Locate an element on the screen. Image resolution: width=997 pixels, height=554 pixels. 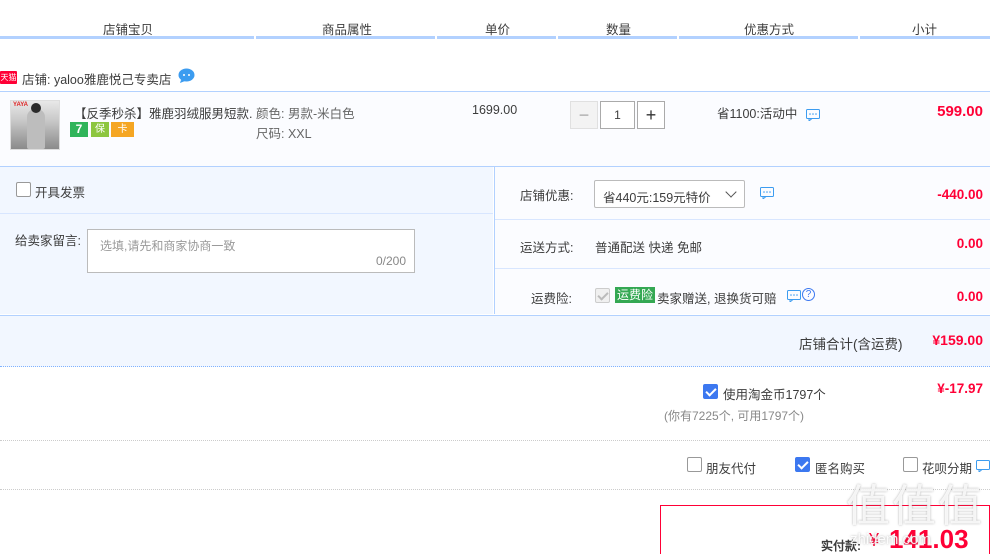
sku-size: 尺码: XXL is located at coordinates (284, 134).